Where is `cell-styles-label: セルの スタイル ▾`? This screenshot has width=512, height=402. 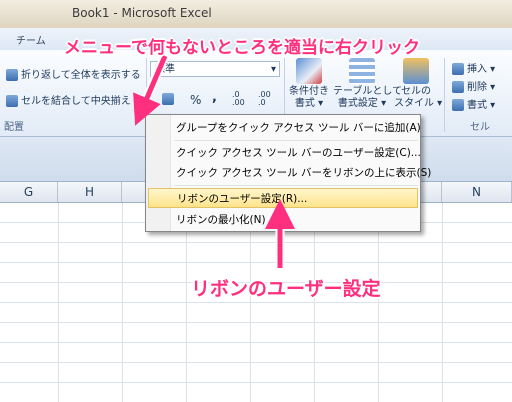 cell-styles-label: セルの スタイル ▾ is located at coordinates (418, 97).